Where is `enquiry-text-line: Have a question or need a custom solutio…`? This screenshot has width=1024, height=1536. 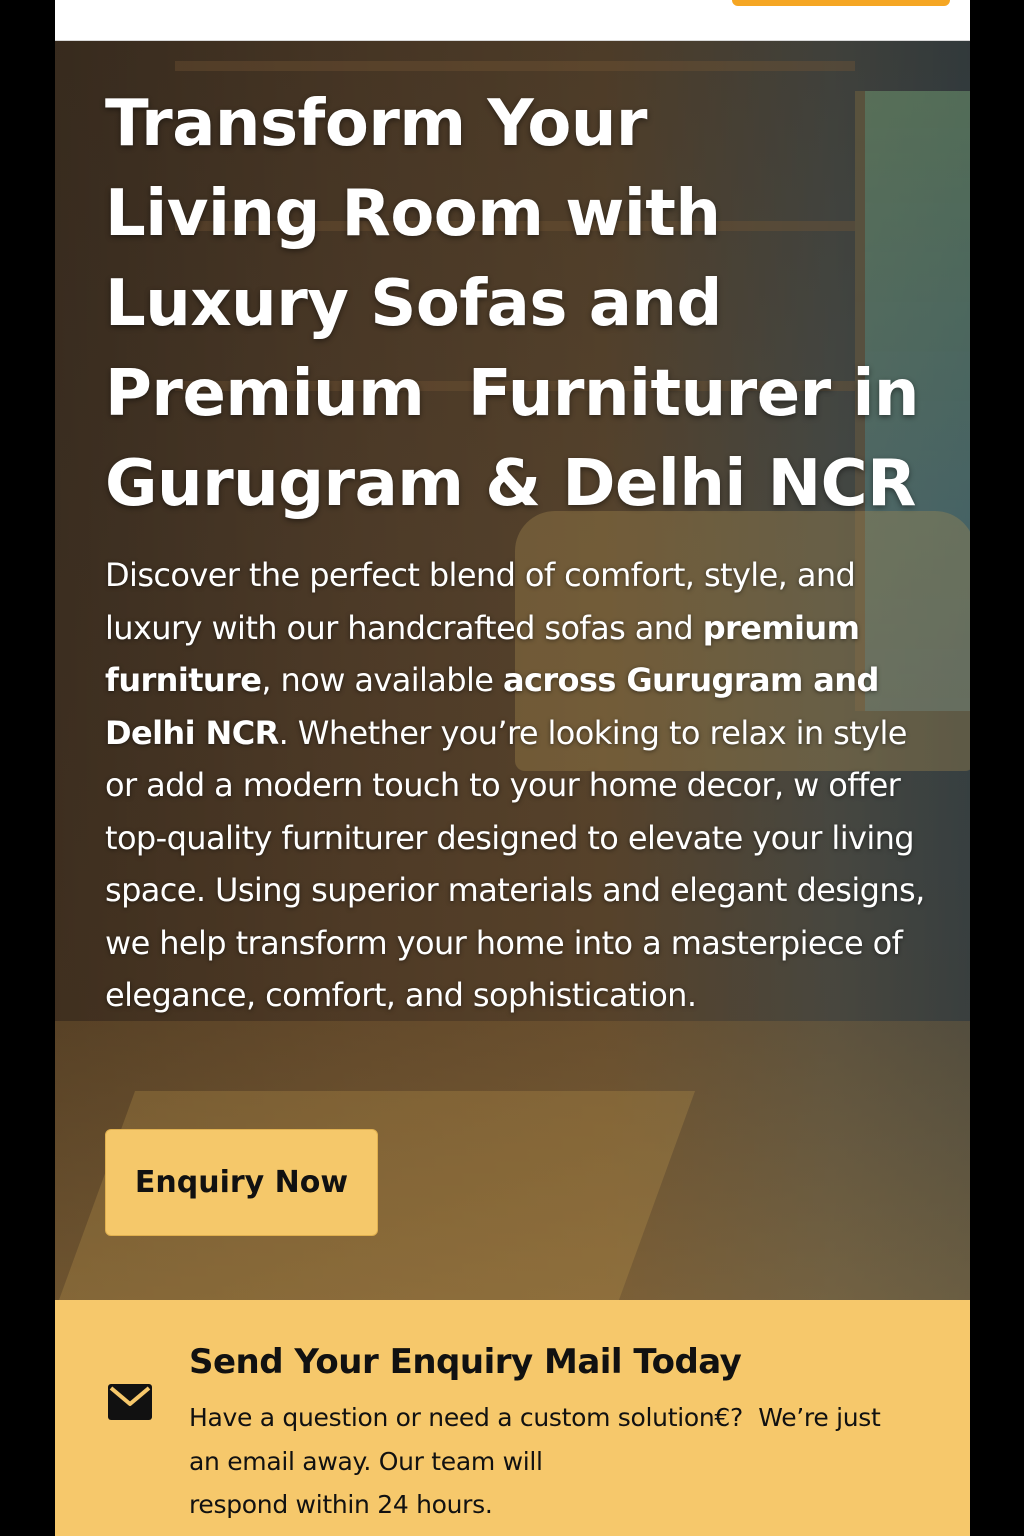
enquiry-text-line: Have a question or need a custom solutio… is located at coordinates (535, 1417).